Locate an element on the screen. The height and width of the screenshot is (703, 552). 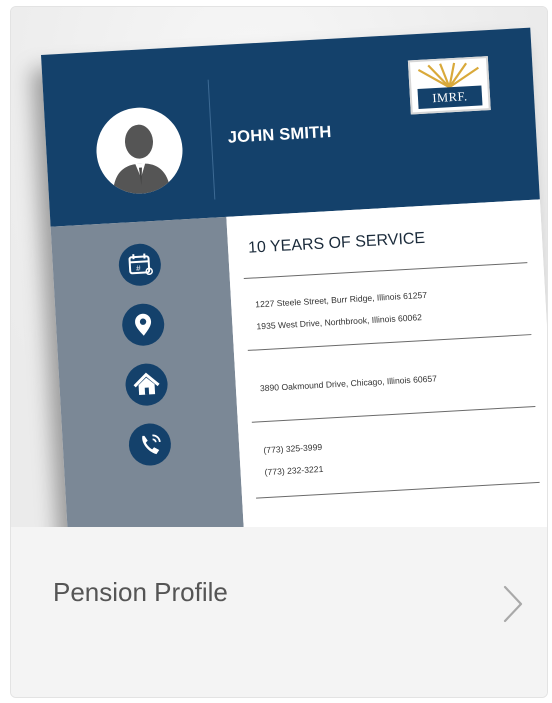
imrf-logo: IMRF. is located at coordinates (449, 85).